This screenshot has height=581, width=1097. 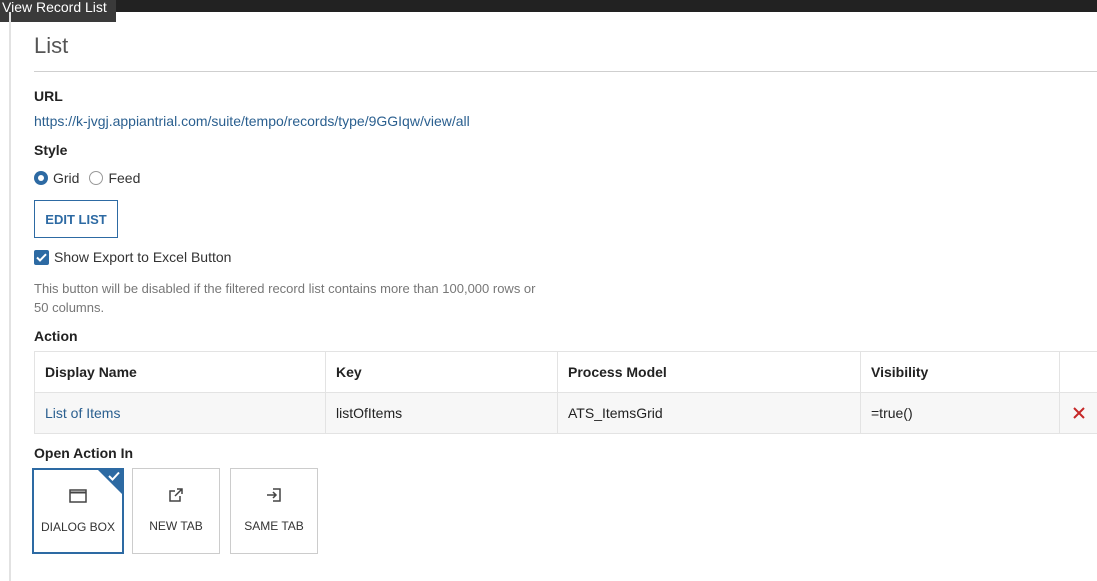 What do you see at coordinates (179, 413) in the screenshot?
I see `action-display-name-link: List of Items` at bounding box center [179, 413].